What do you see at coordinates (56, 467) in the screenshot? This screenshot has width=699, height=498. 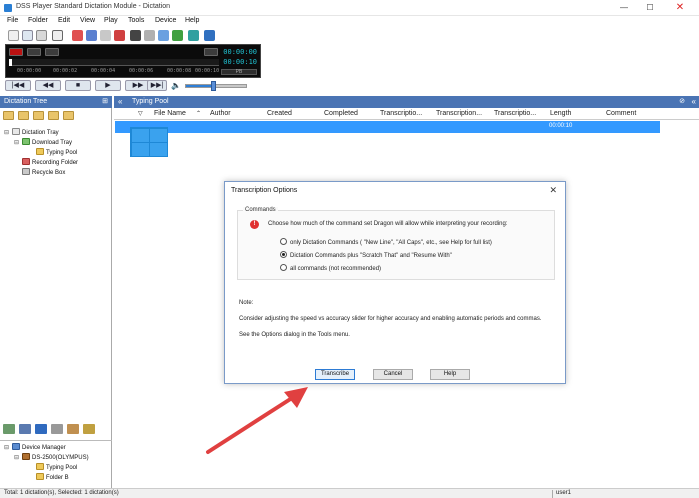 I see `tree-node-device-typing-pool: Typing Pool` at bounding box center [56, 467].